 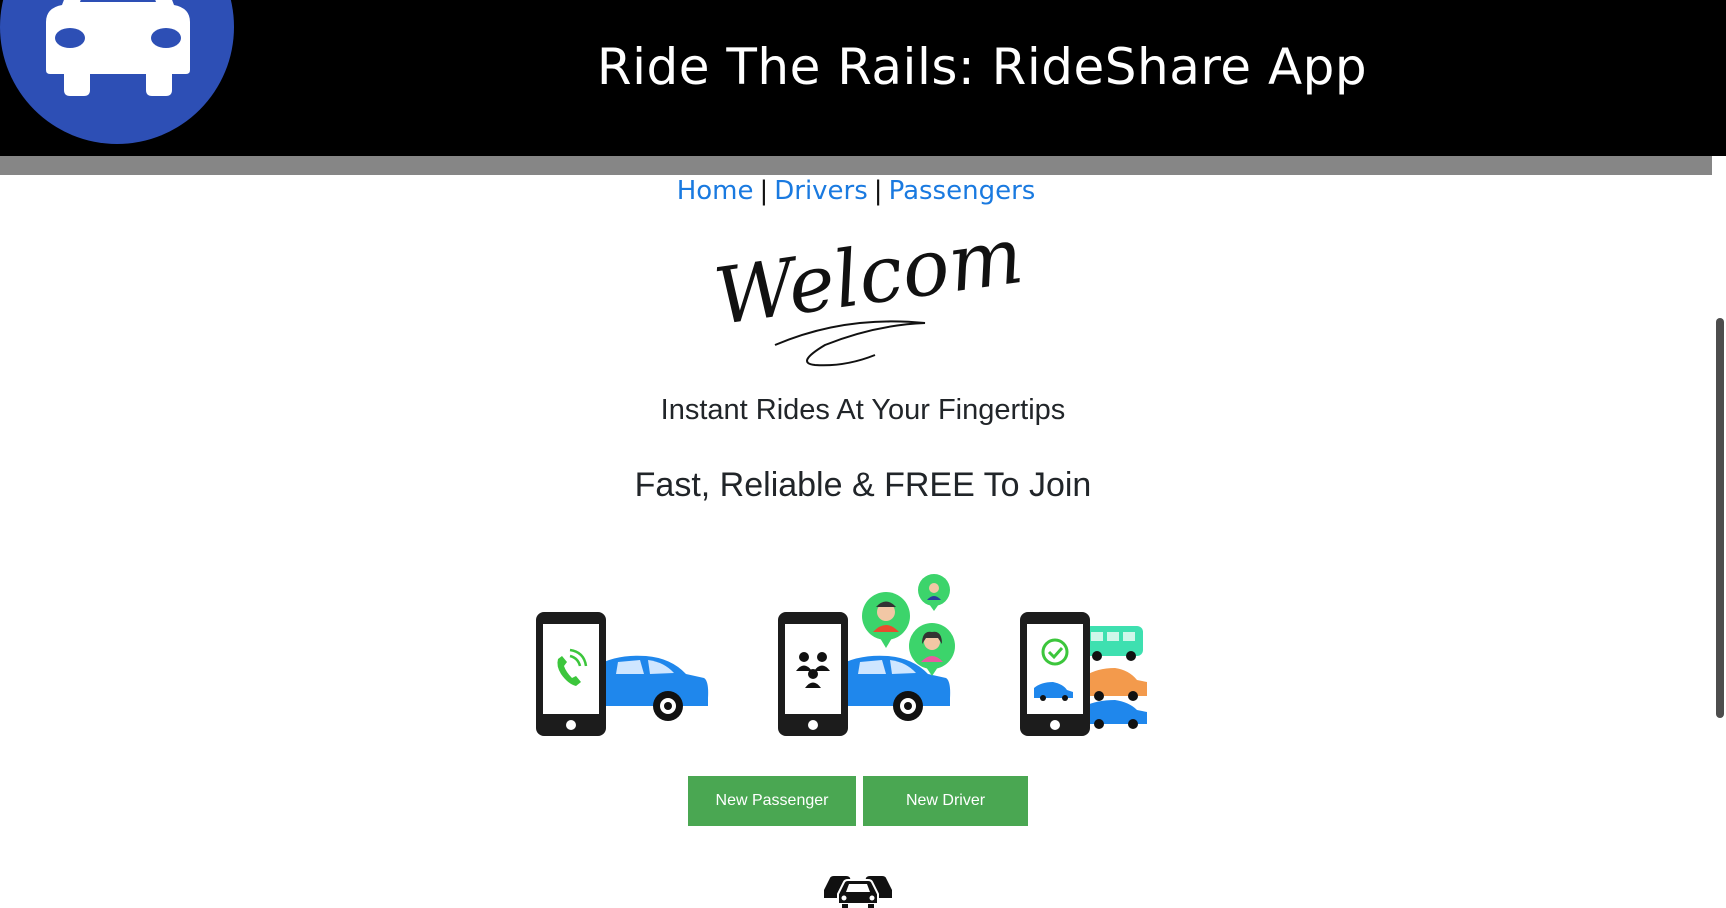 What do you see at coordinates (1720, 518) in the screenshot?
I see `scrollbar-thumb` at bounding box center [1720, 518].